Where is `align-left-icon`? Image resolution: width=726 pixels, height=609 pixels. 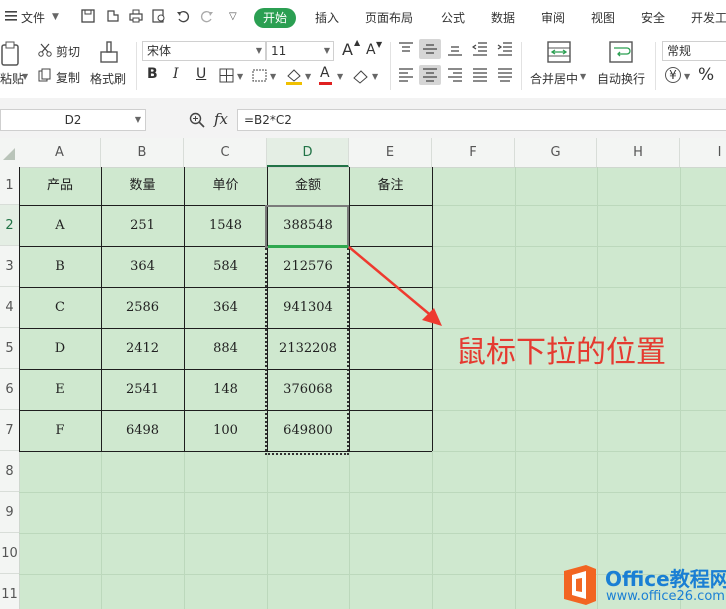
align-left-icon is located at coordinates (406, 75).